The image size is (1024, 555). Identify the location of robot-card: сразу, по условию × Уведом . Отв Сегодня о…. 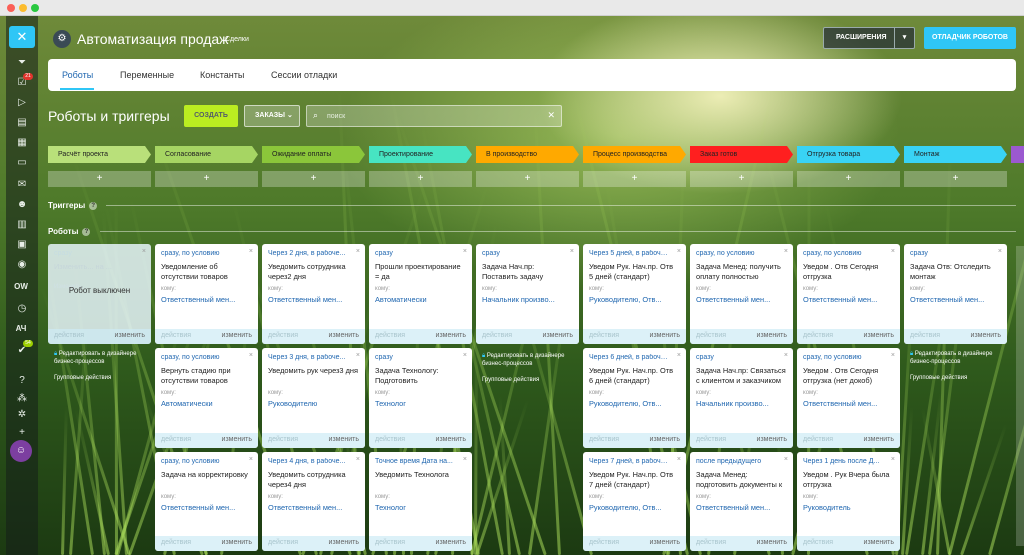
(848, 398).